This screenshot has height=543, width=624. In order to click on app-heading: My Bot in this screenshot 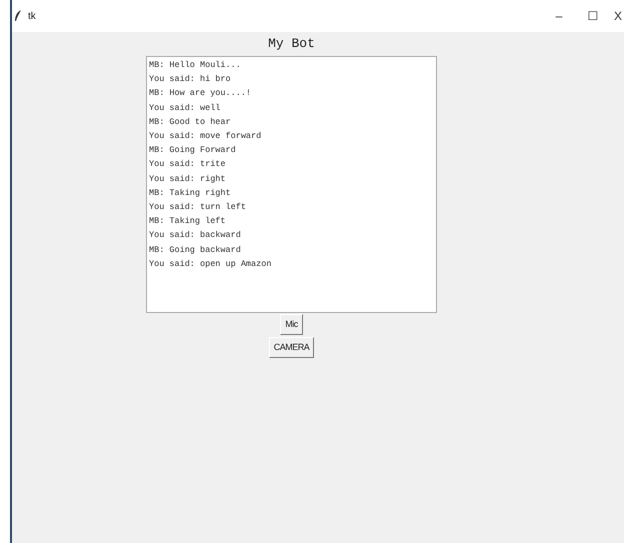, I will do `click(291, 44)`.